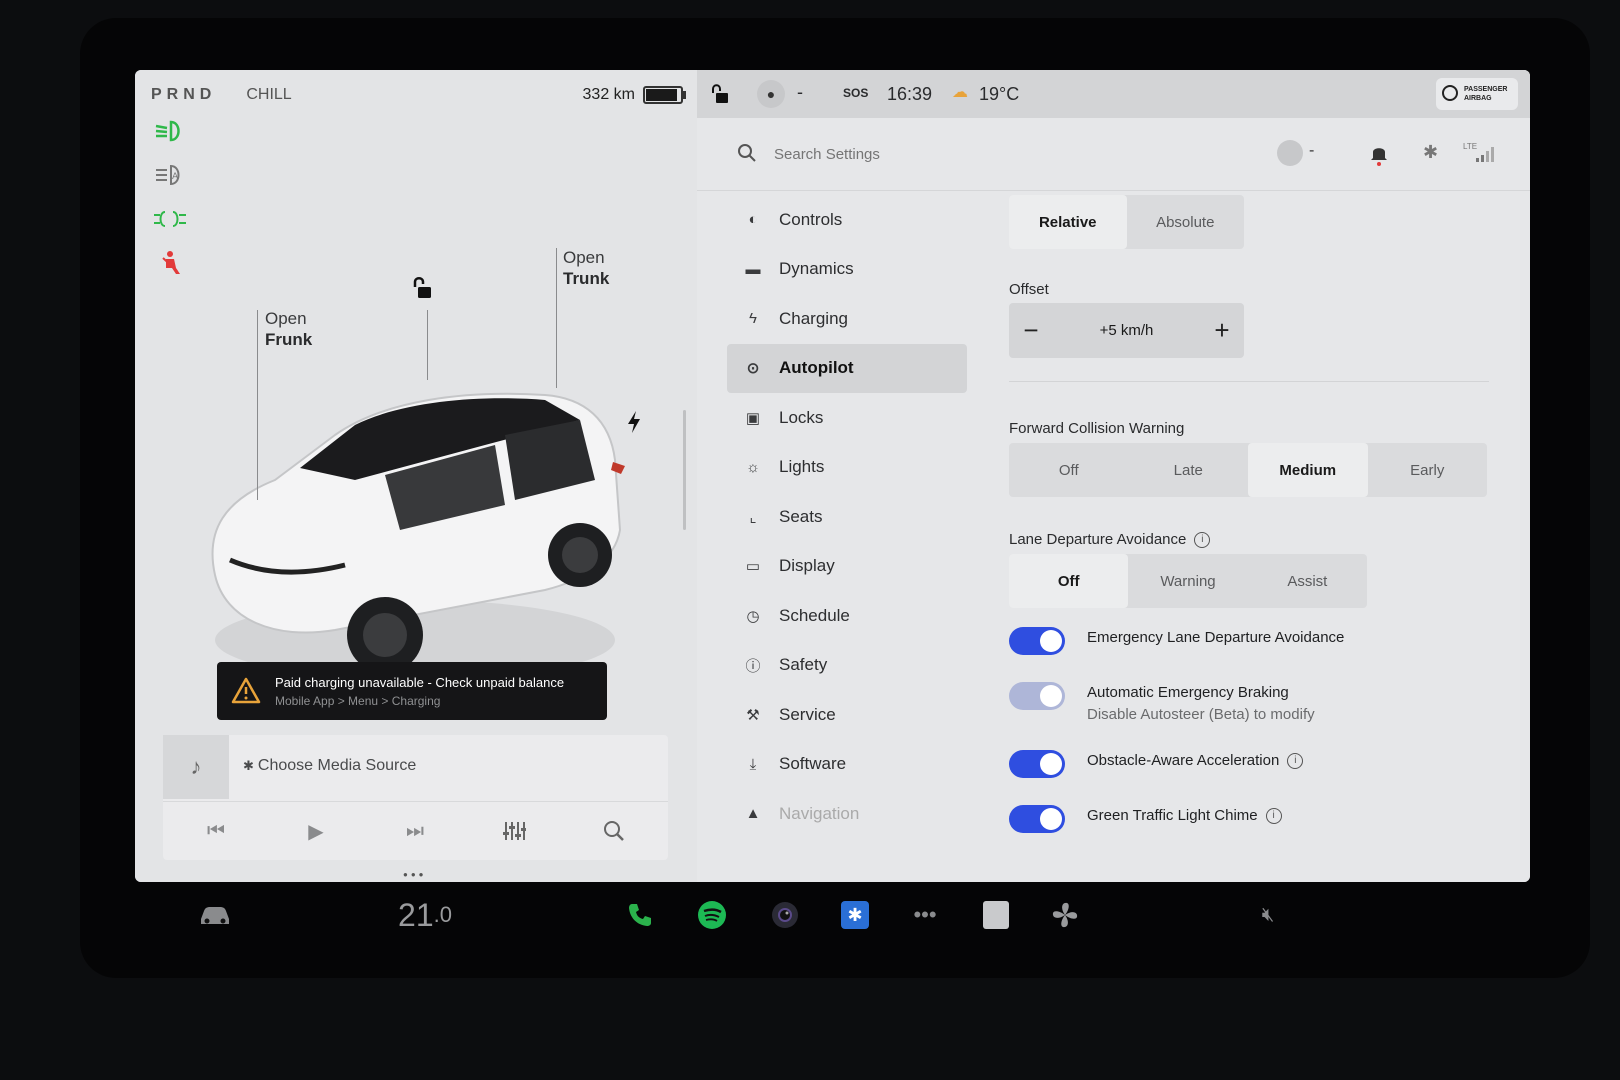  I want to click on nav-item-software: ⤓ Software, so click(847, 765).